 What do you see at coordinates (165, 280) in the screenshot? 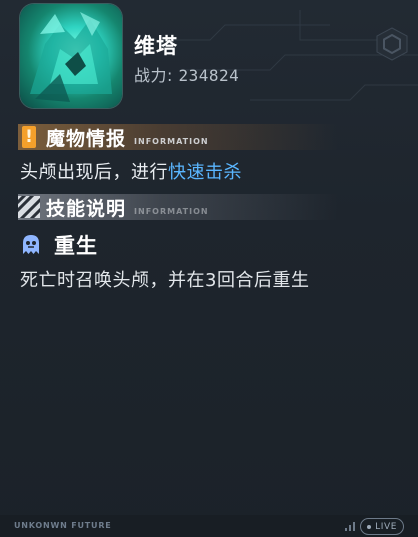
I see `skill-description: 死亡时召唤头颅，并在3回合后重生` at bounding box center [165, 280].